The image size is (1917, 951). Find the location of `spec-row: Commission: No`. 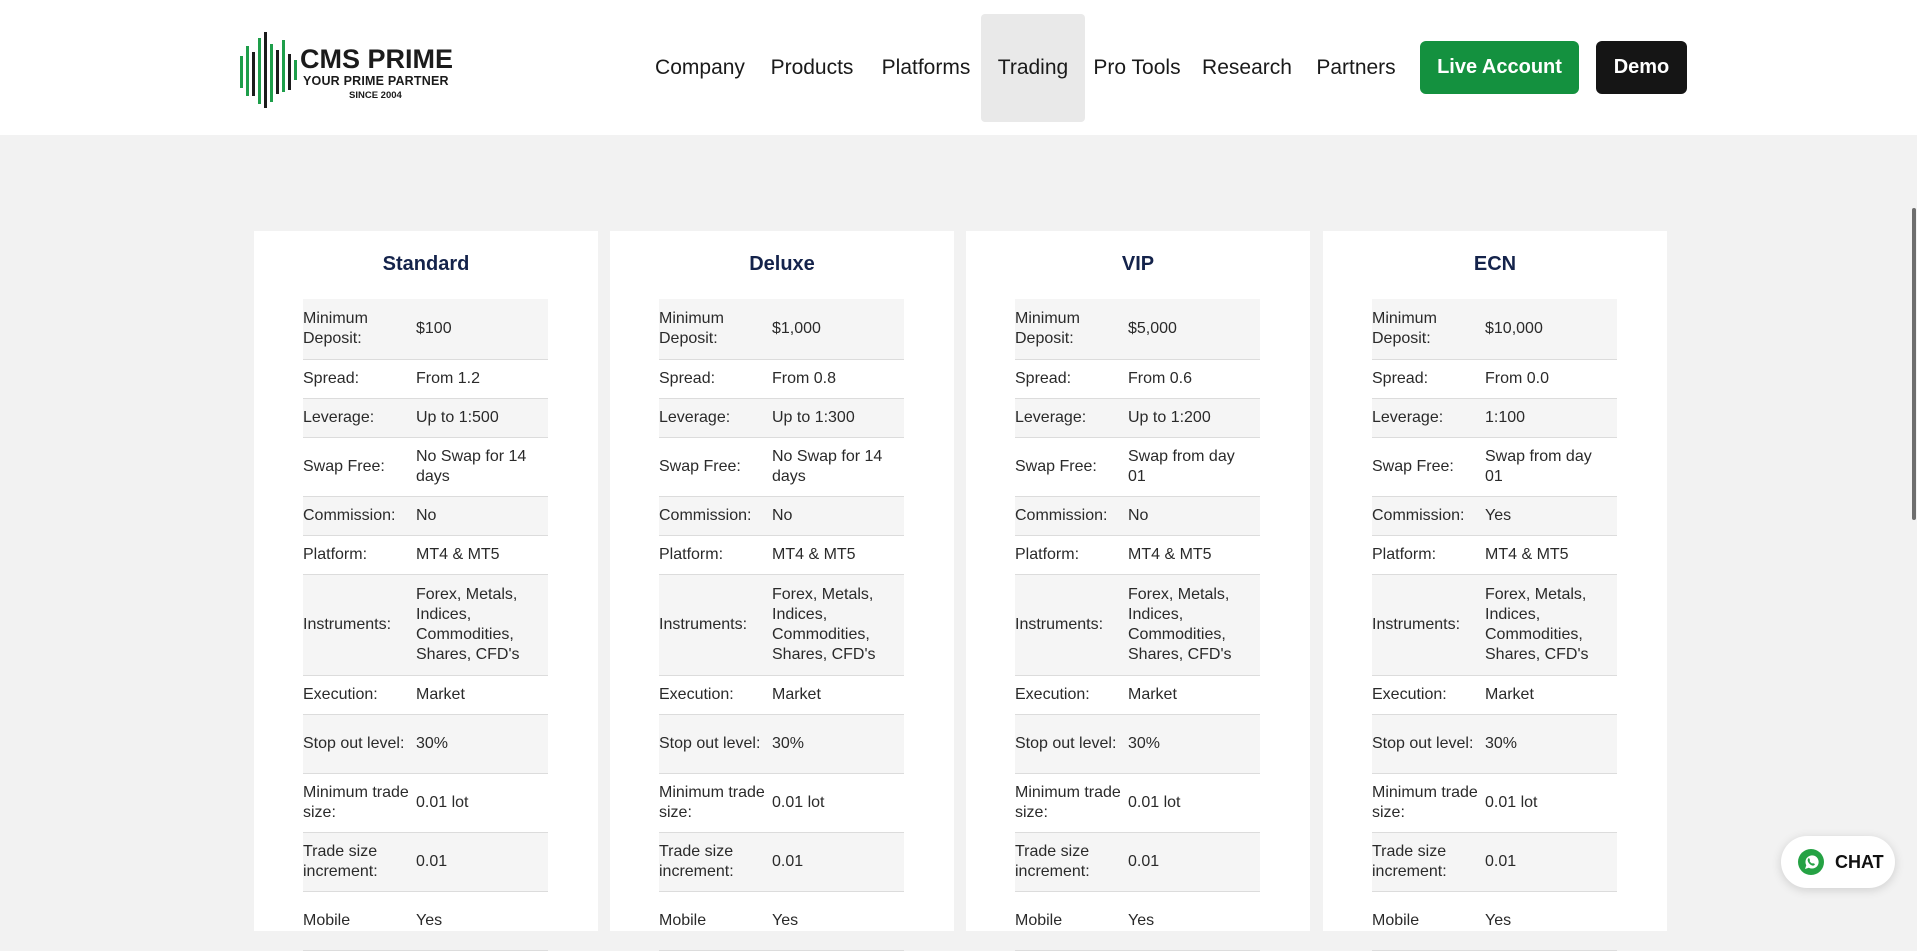

spec-row: Commission: No is located at coordinates (1137, 516).